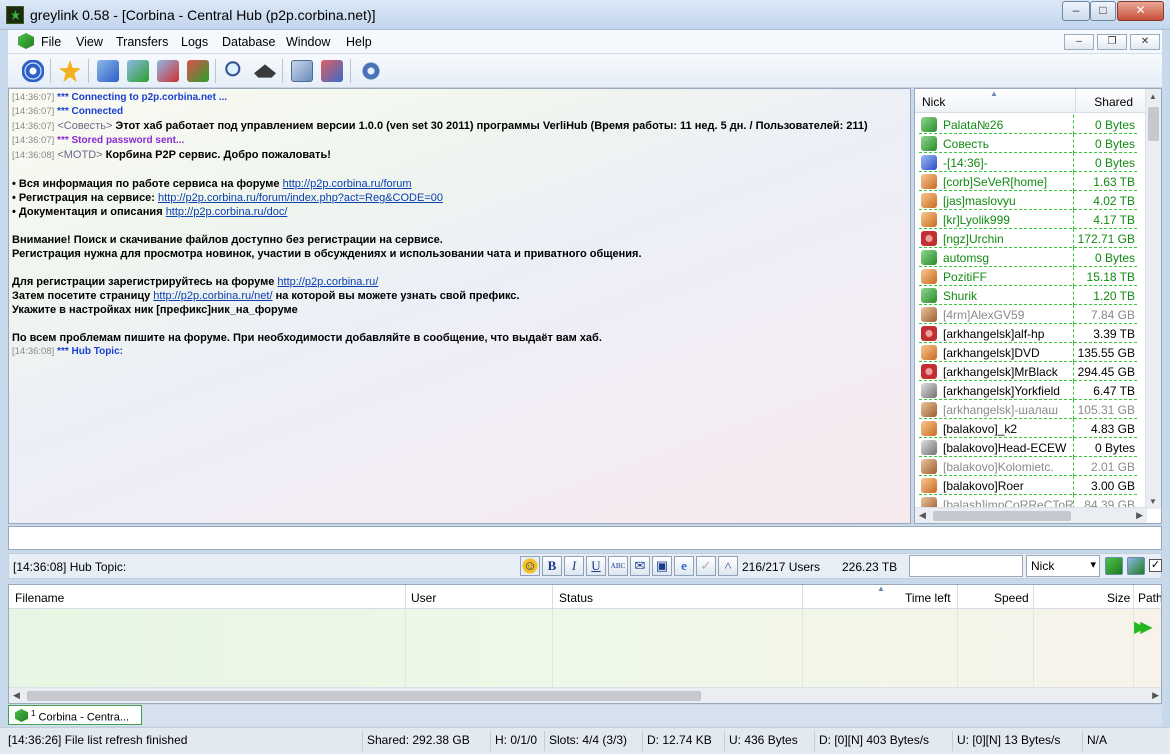  I want to click on forum-link: http://p2p.corbina.ru/forum, so click(347, 184).